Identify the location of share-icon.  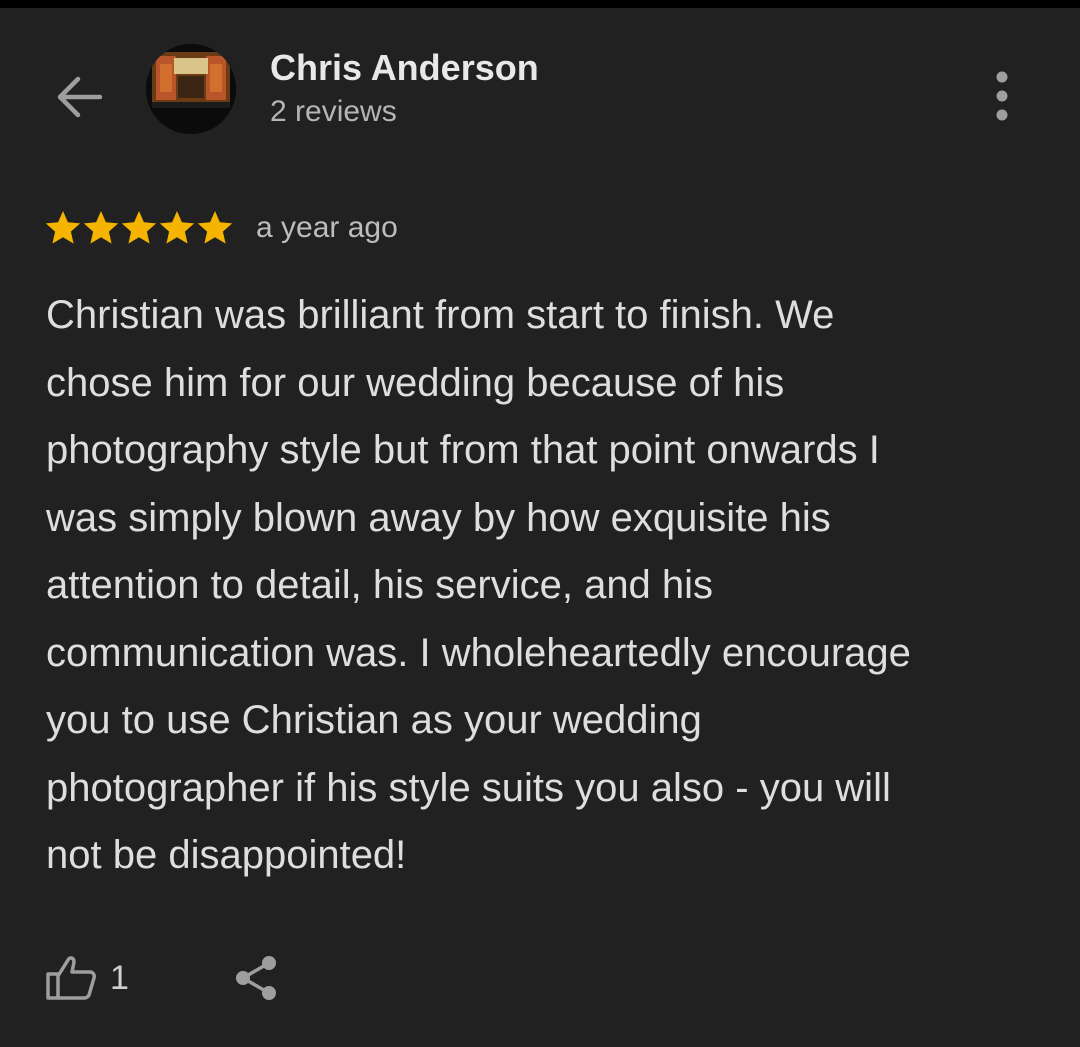
(256, 978).